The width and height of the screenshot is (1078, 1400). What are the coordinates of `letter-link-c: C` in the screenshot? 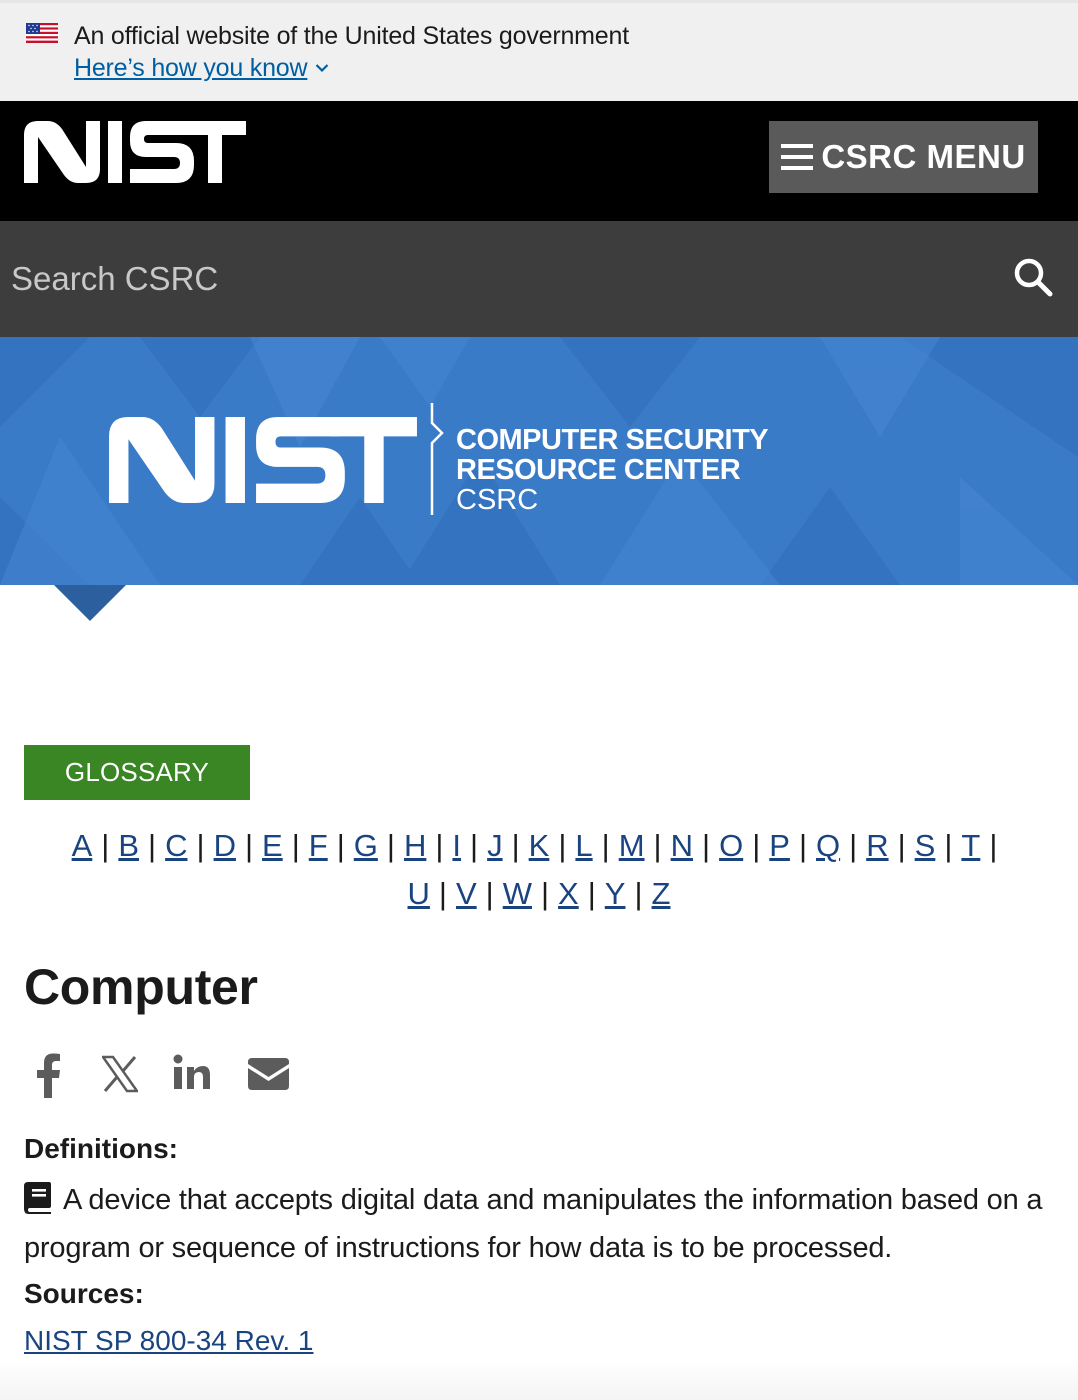 It's located at (176, 845).